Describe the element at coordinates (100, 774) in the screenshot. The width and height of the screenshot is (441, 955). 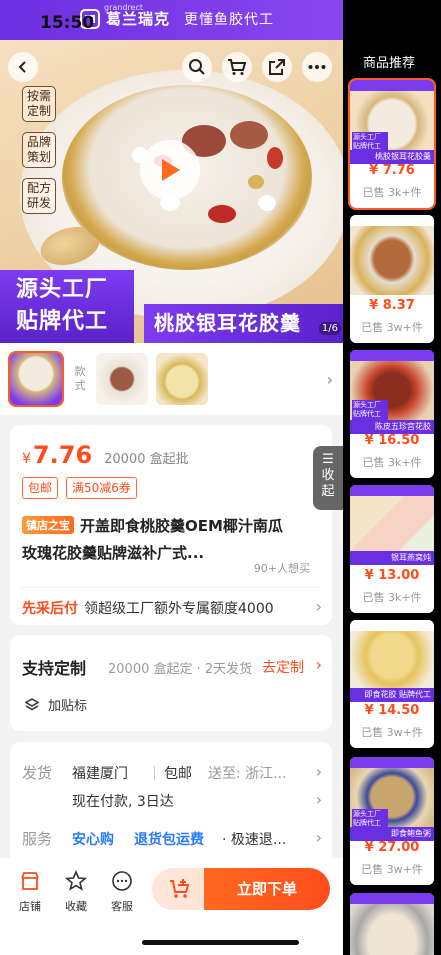
I see `ship-origin: 福建厦门` at that location.